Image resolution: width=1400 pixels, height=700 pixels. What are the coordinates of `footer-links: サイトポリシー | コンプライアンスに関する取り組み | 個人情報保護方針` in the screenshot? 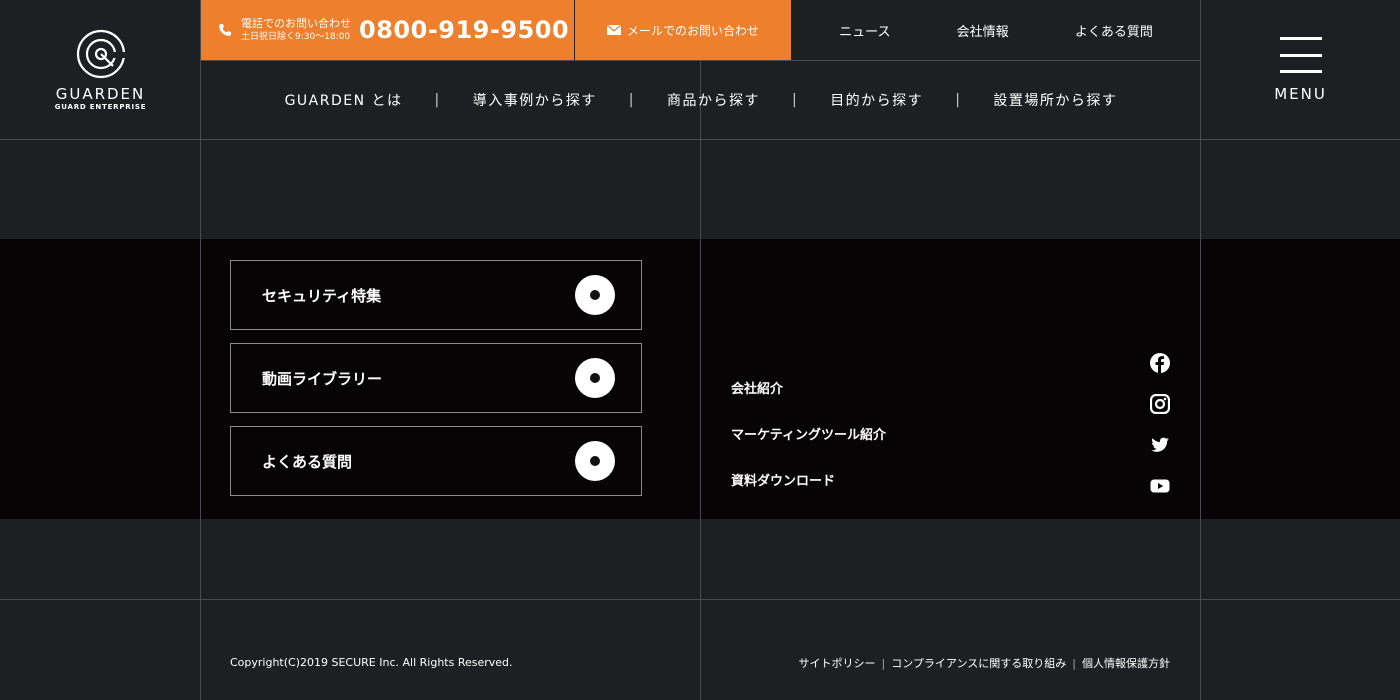 It's located at (984, 663).